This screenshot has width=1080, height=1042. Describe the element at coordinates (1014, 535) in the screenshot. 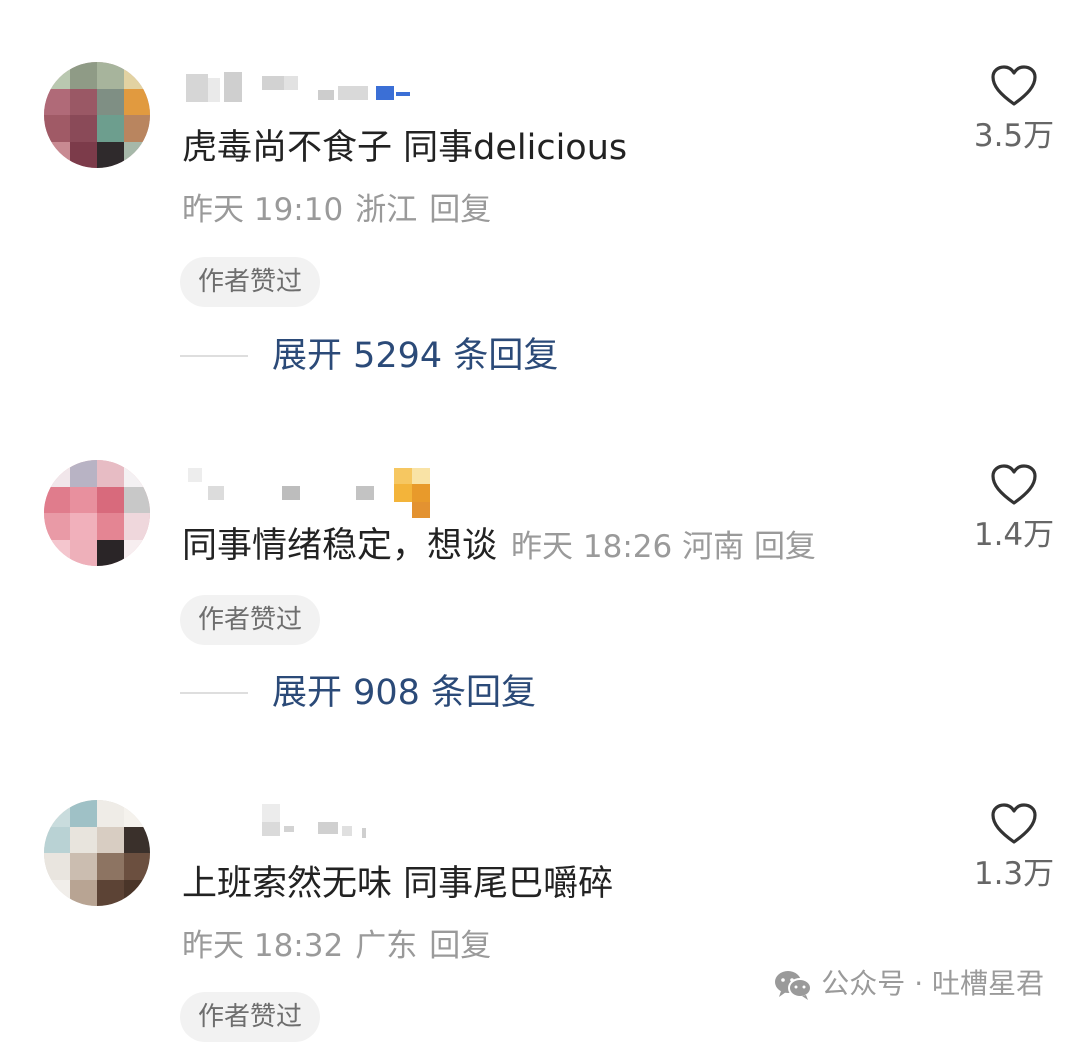

I see `like-count: 1.4万` at that location.